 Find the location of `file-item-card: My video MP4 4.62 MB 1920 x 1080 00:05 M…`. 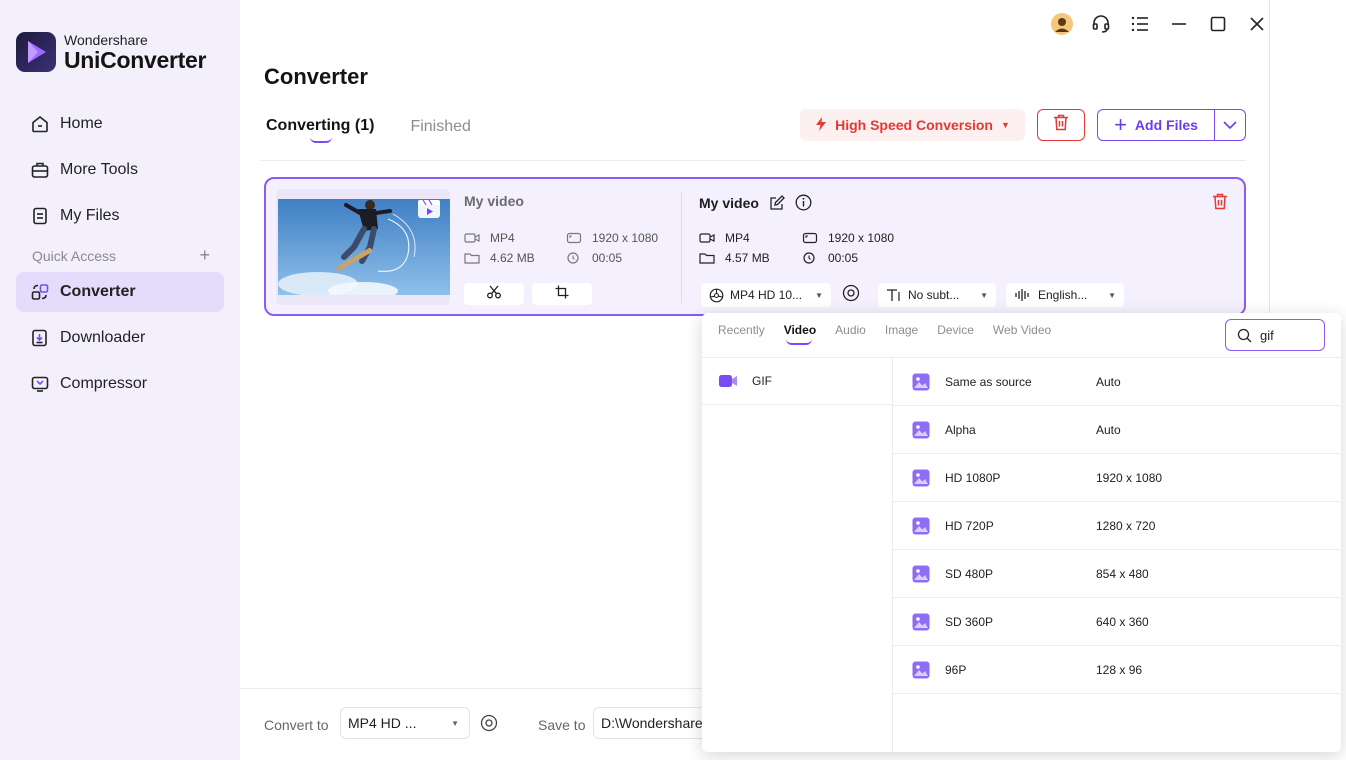

file-item-card: My video MP4 4.62 MB 1920 x 1080 00:05 M… is located at coordinates (755, 246).